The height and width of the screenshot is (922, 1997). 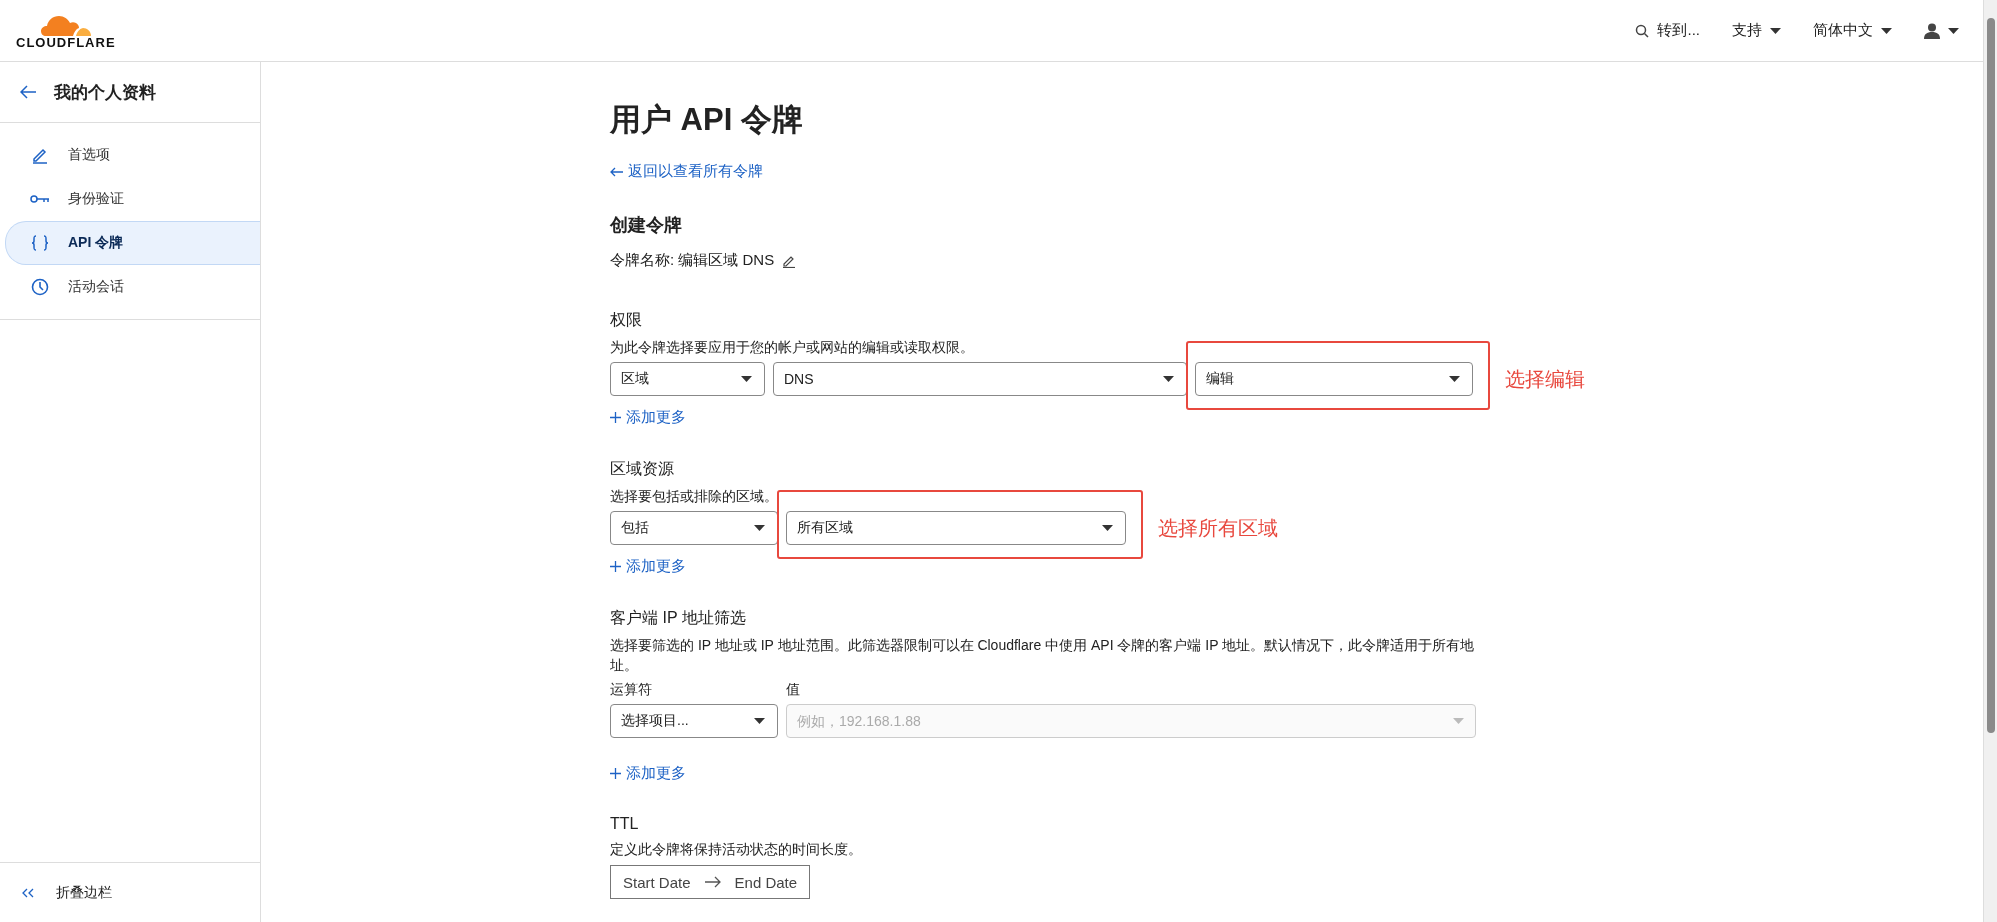 I want to click on logo-text: CLOUDFLARE, so click(x=66, y=42).